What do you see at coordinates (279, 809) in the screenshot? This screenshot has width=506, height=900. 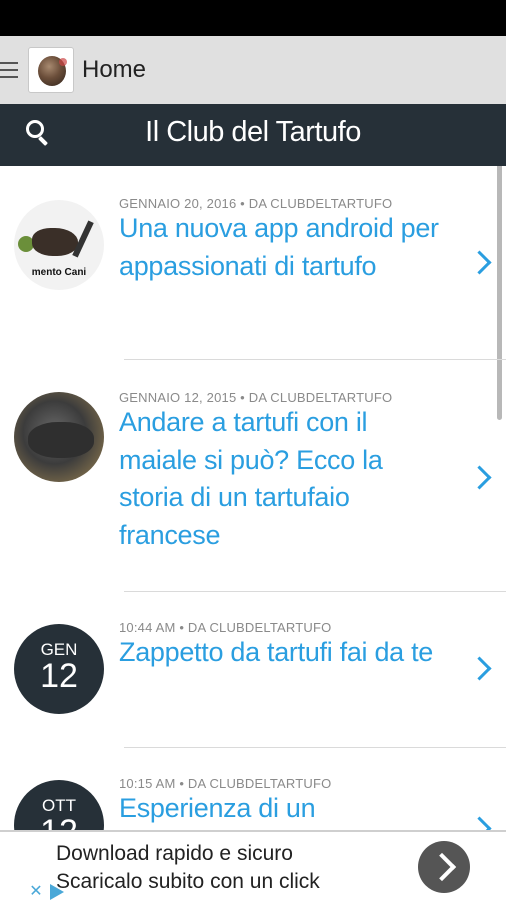 I see `post-title: Esperienza di un` at bounding box center [279, 809].